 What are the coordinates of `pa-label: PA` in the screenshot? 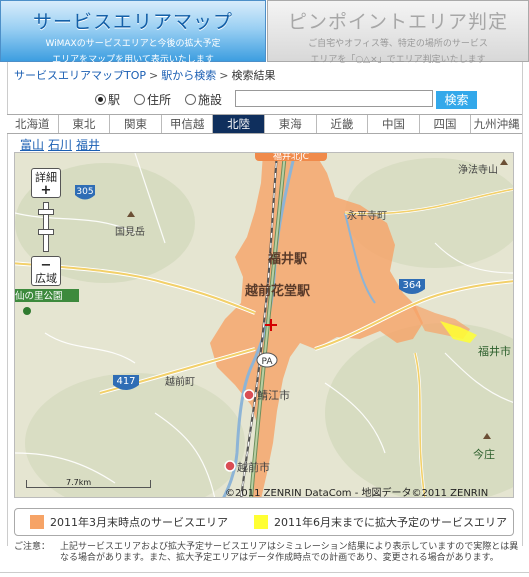 It's located at (267, 362).